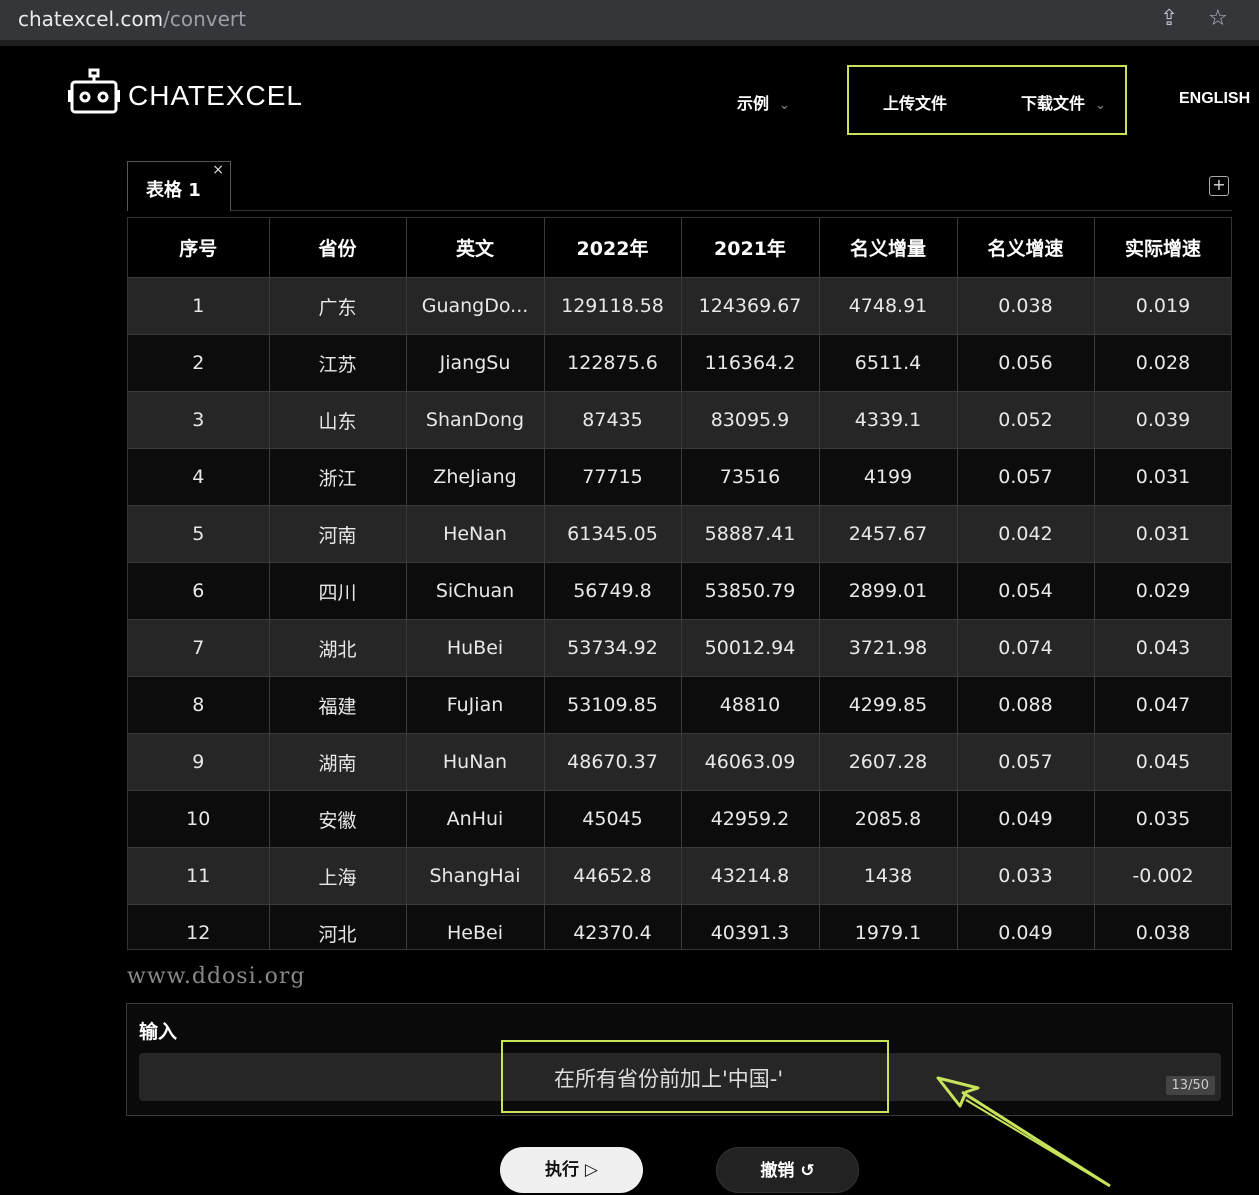 The width and height of the screenshot is (1259, 1195). I want to click on table-cell: 116364.2, so click(750, 363).